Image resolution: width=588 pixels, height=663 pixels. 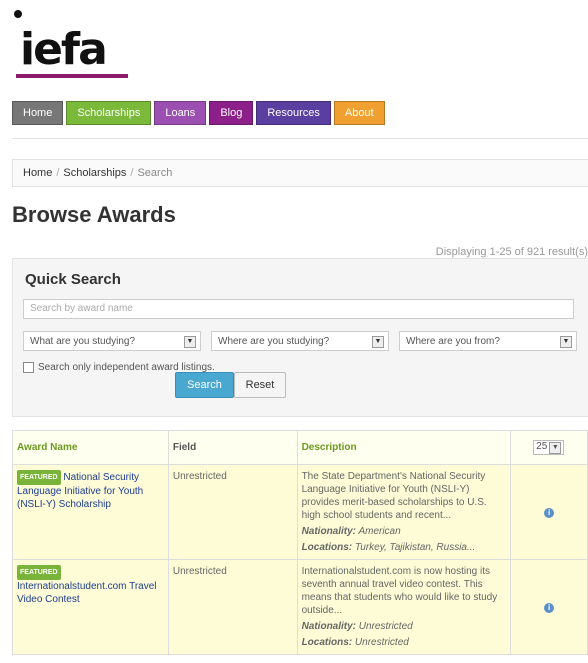 I want to click on per-page-value: 25, so click(x=542, y=446).